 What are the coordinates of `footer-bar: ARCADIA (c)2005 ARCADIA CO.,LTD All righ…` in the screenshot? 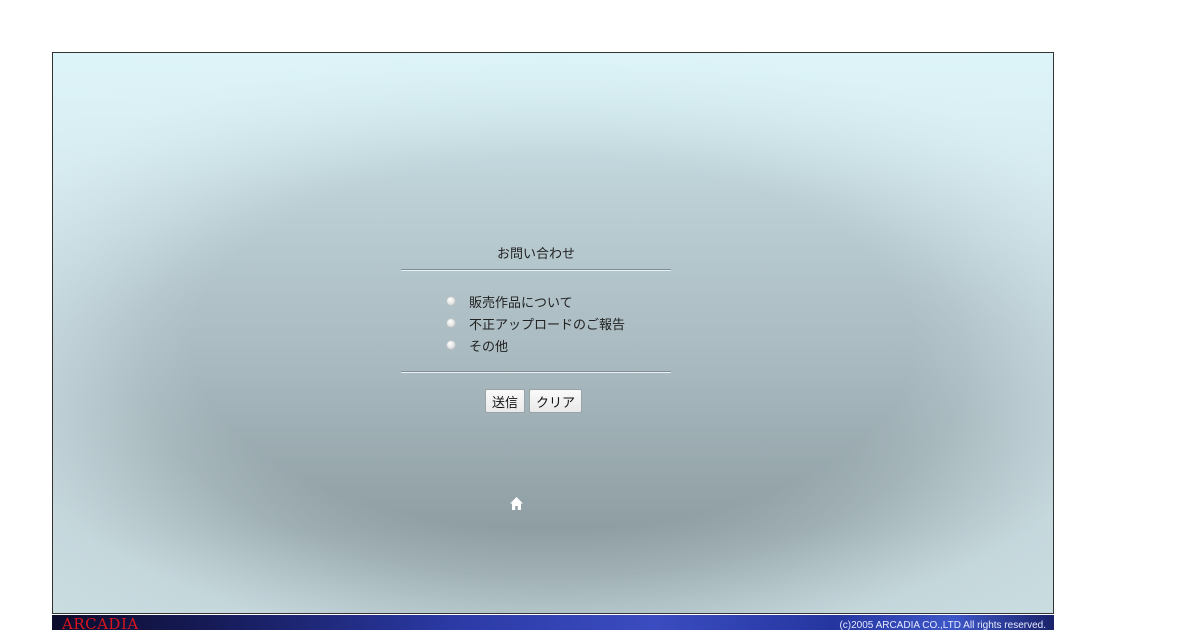 It's located at (553, 622).